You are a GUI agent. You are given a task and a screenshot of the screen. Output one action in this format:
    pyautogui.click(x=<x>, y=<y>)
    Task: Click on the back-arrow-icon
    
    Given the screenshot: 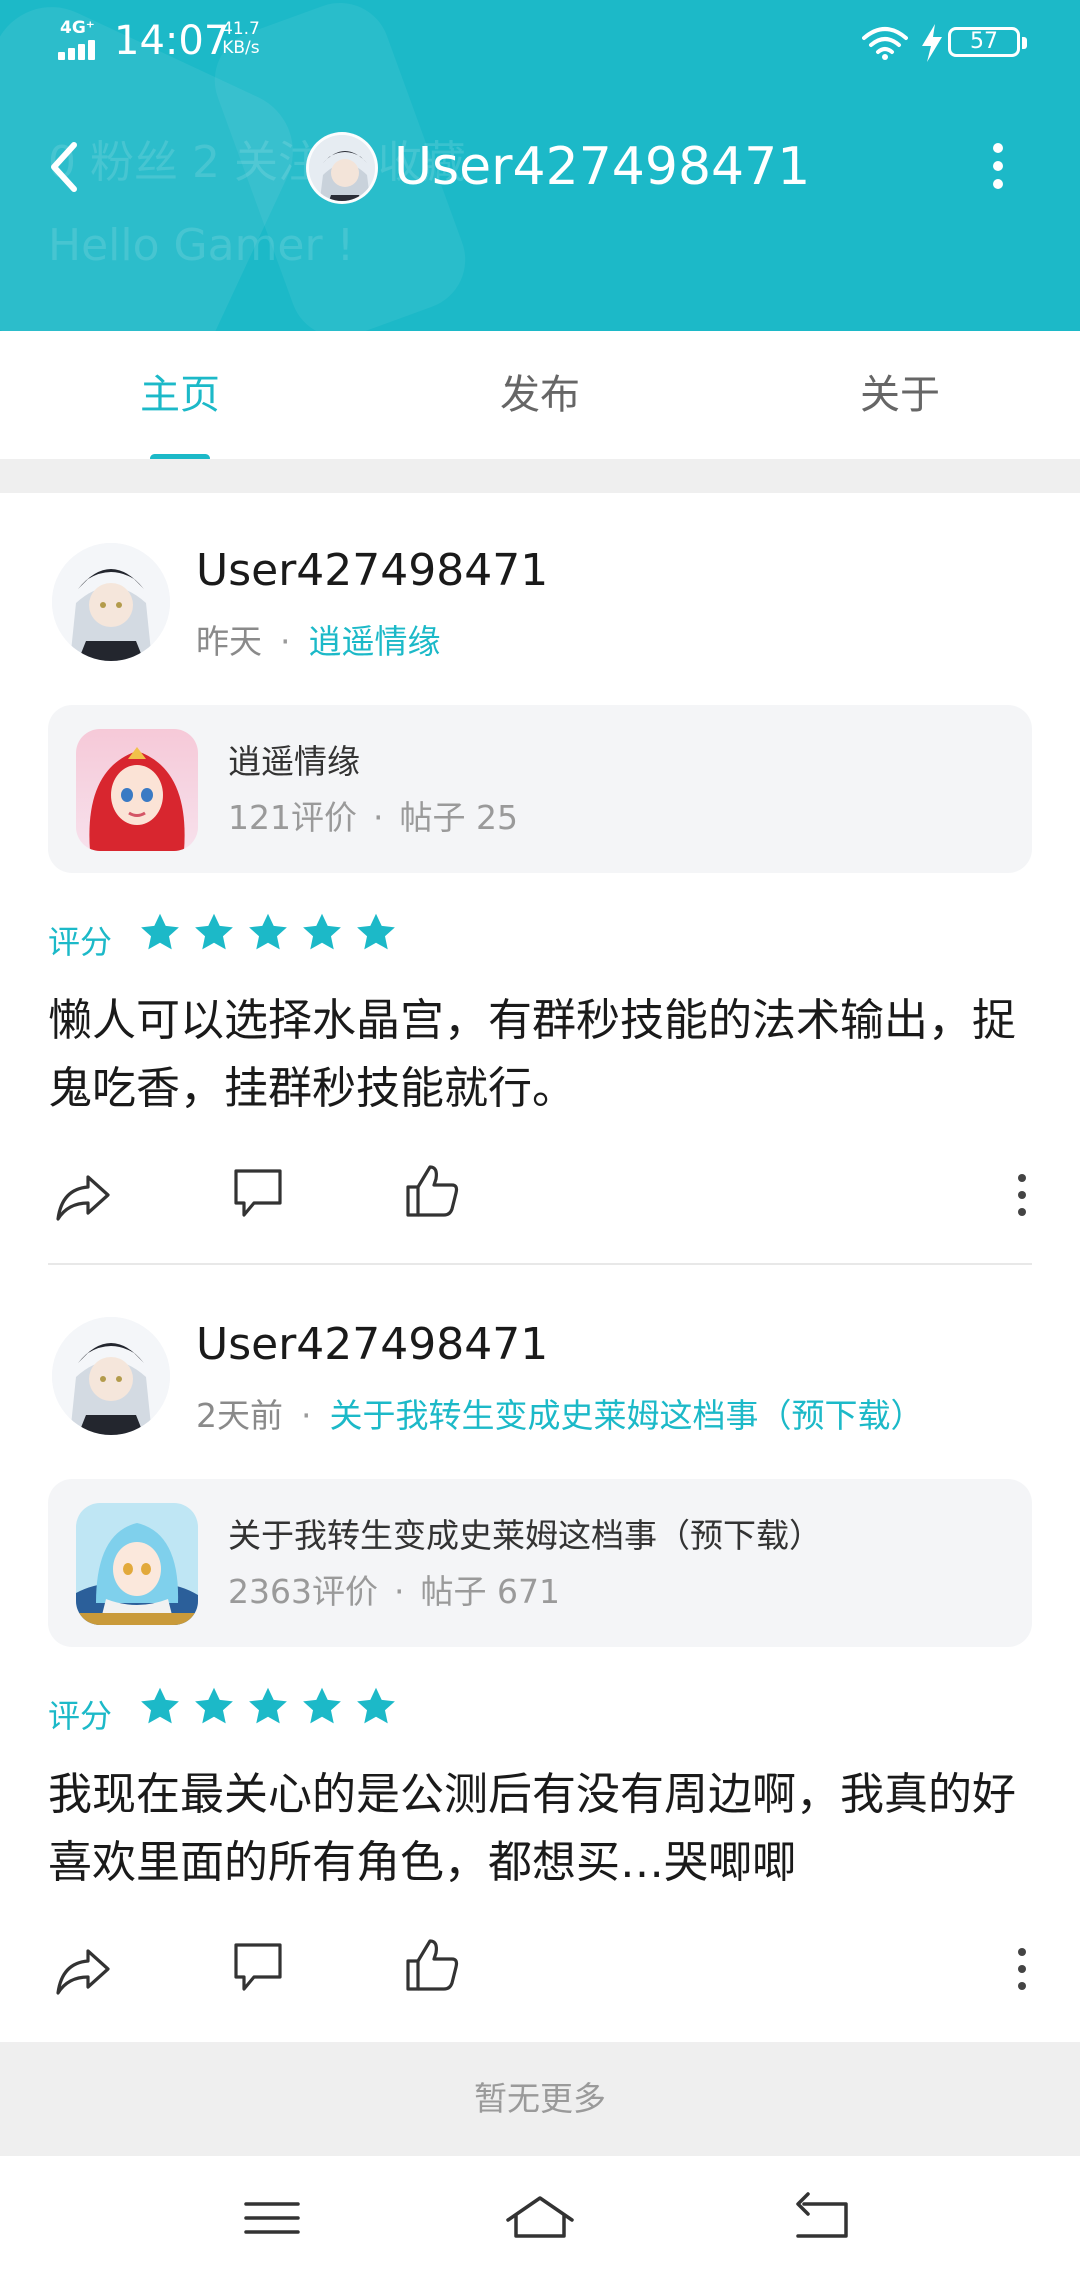 What is the action you would take?
    pyautogui.click(x=65, y=167)
    